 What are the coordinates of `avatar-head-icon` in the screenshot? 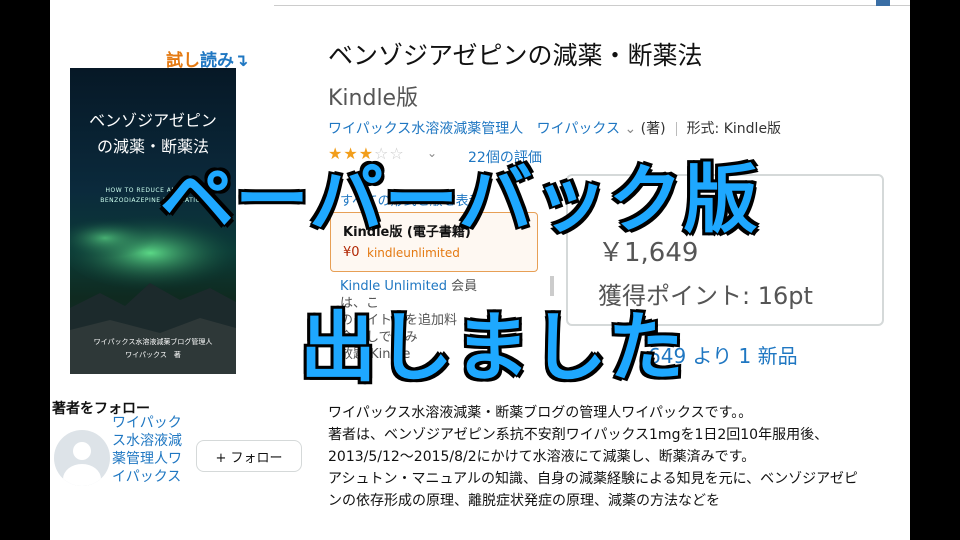 It's located at (82, 451).